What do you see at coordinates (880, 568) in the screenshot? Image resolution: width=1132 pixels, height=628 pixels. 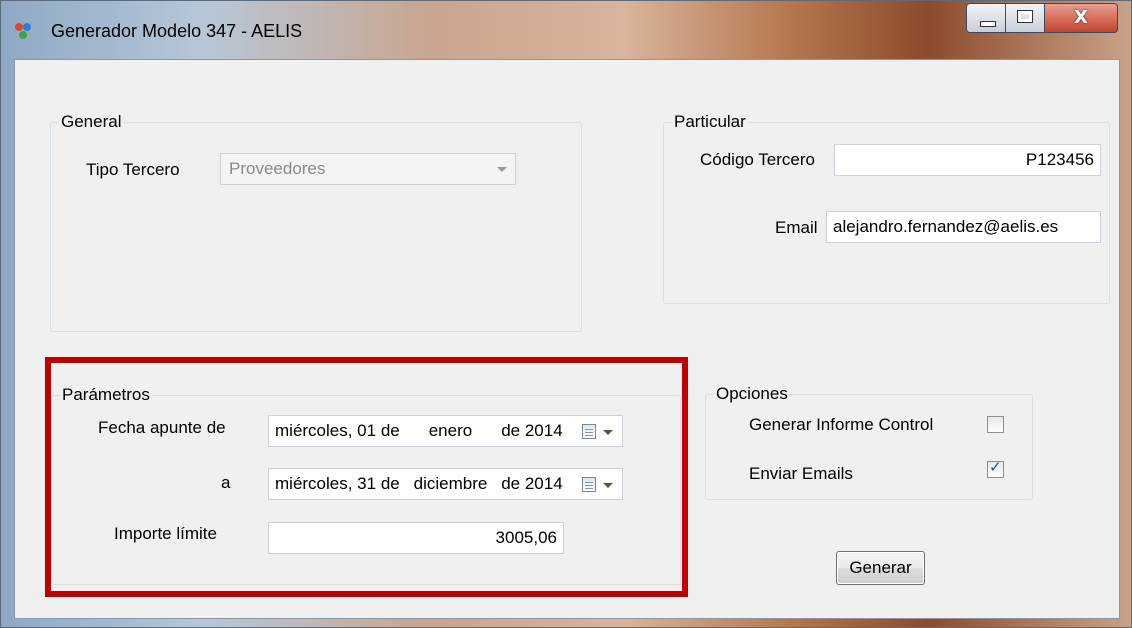 I see `generar-button: Generar` at bounding box center [880, 568].